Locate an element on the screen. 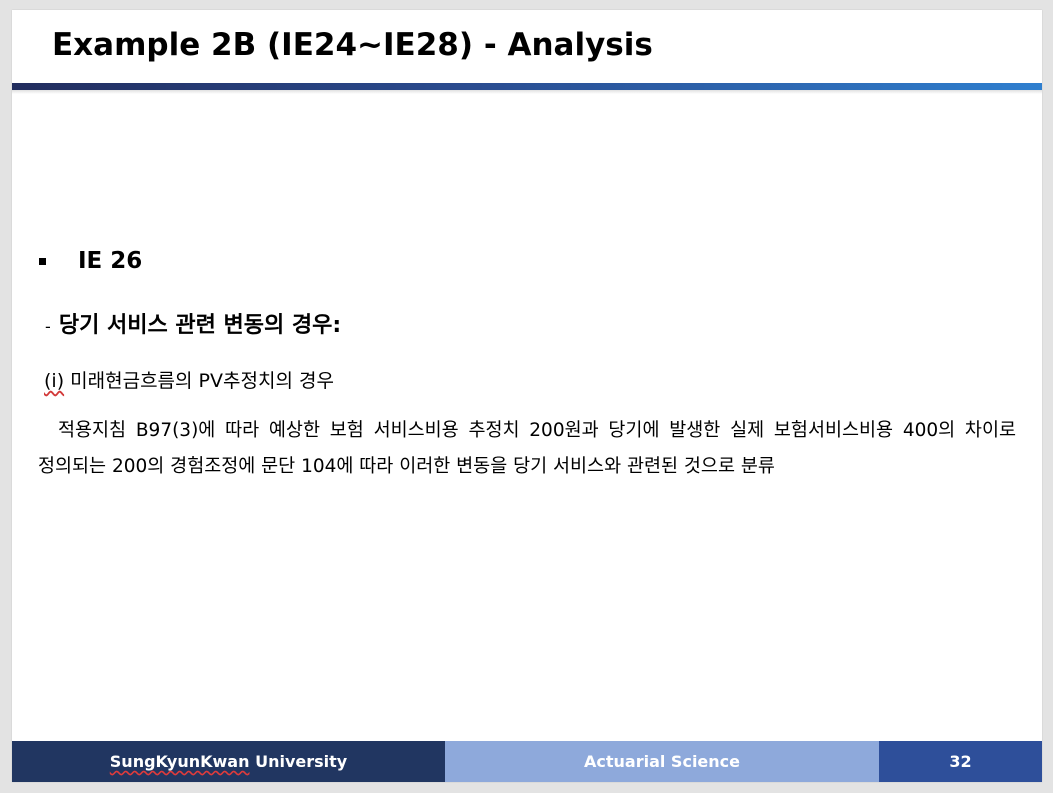  footer-university: SungKyunKwan University is located at coordinates (228, 761).